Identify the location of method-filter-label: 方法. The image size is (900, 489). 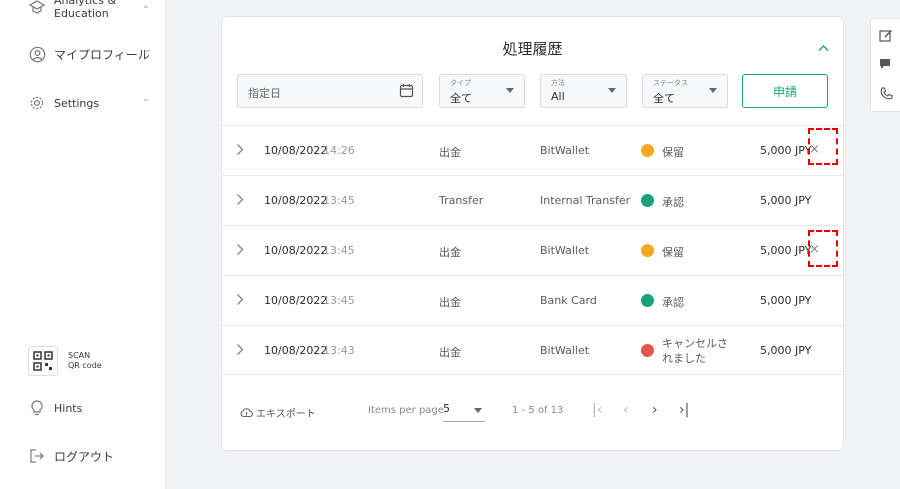
(558, 83).